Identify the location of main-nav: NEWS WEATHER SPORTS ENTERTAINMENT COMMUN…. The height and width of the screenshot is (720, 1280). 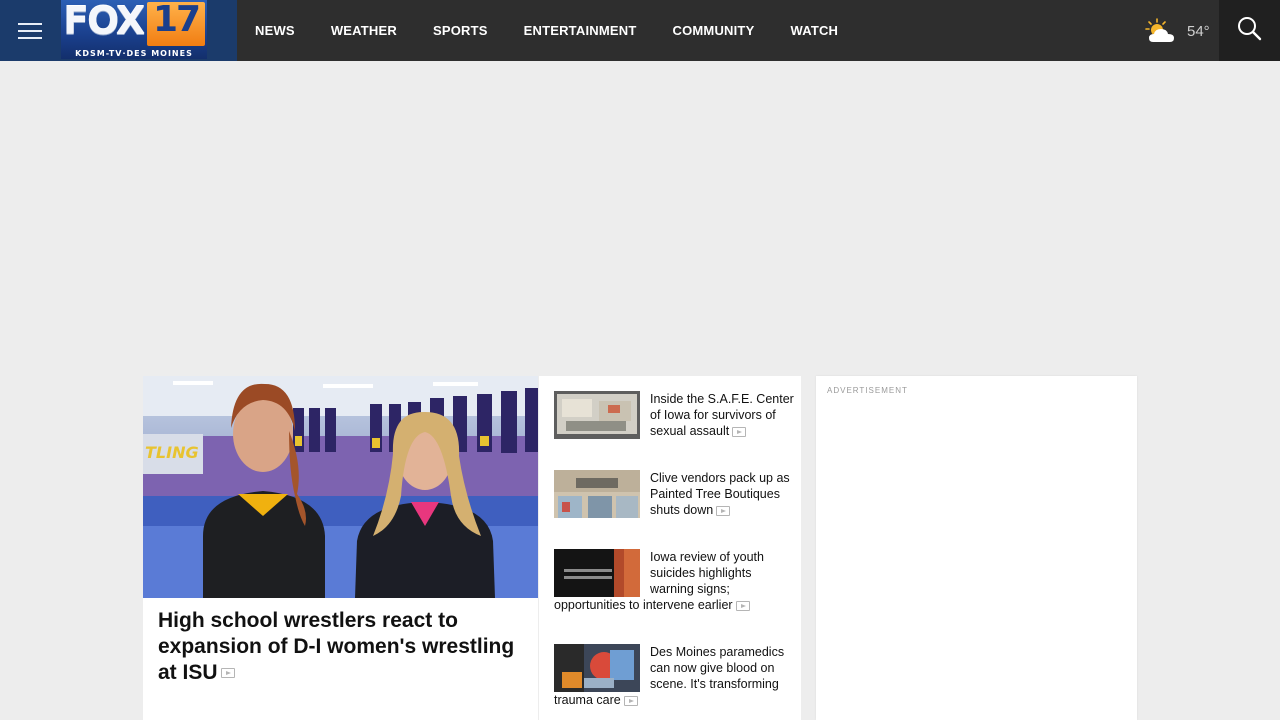
(564, 30).